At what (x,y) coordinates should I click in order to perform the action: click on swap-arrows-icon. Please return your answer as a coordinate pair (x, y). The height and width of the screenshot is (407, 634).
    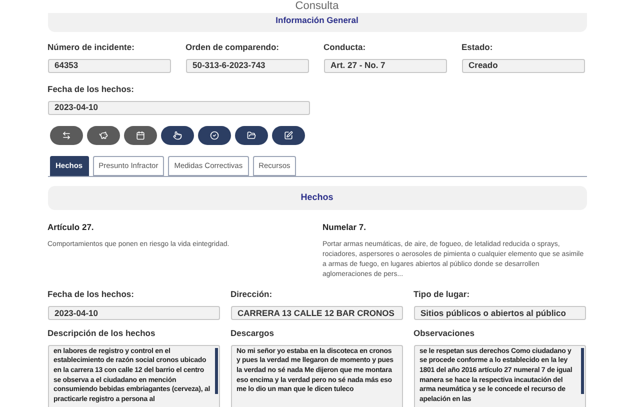
    Looking at the image, I should click on (66, 135).